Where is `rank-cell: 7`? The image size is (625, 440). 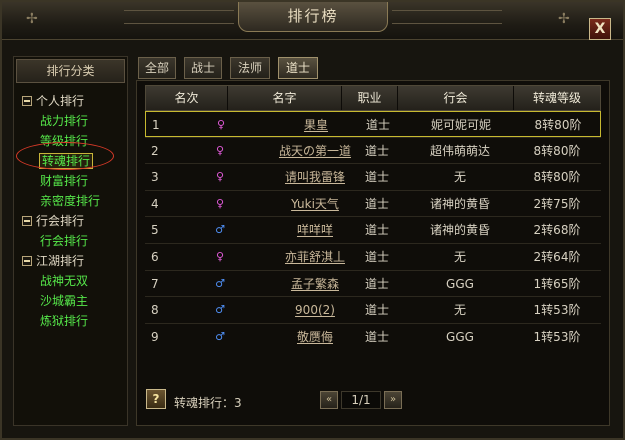
rank-cell: 7 is located at coordinates (155, 283).